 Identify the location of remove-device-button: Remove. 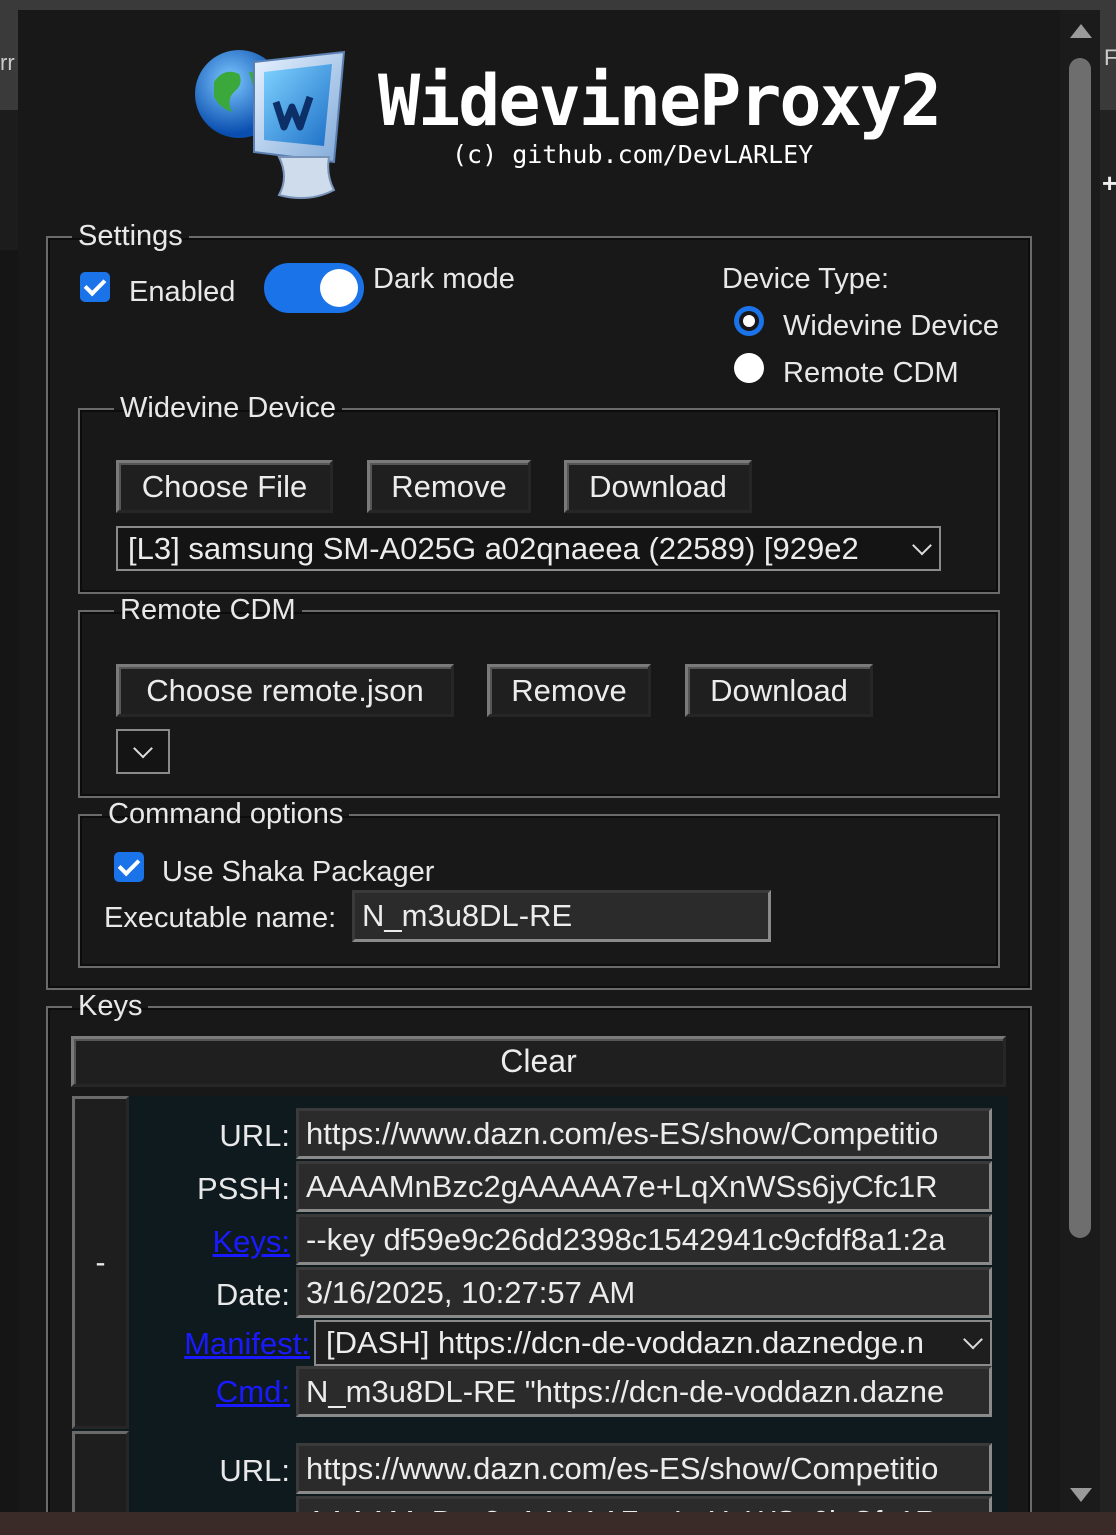
(449, 486).